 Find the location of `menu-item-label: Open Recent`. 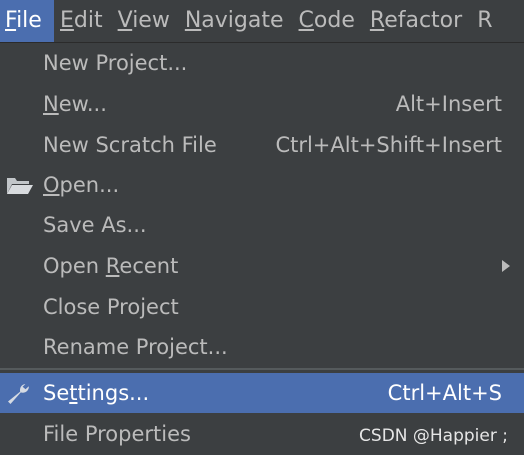

menu-item-label: Open Recent is located at coordinates (110, 266).